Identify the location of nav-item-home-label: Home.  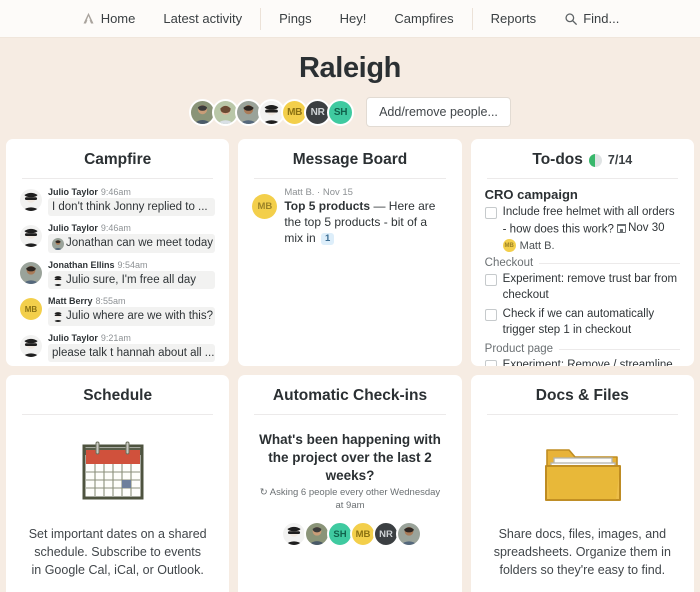
(118, 18).